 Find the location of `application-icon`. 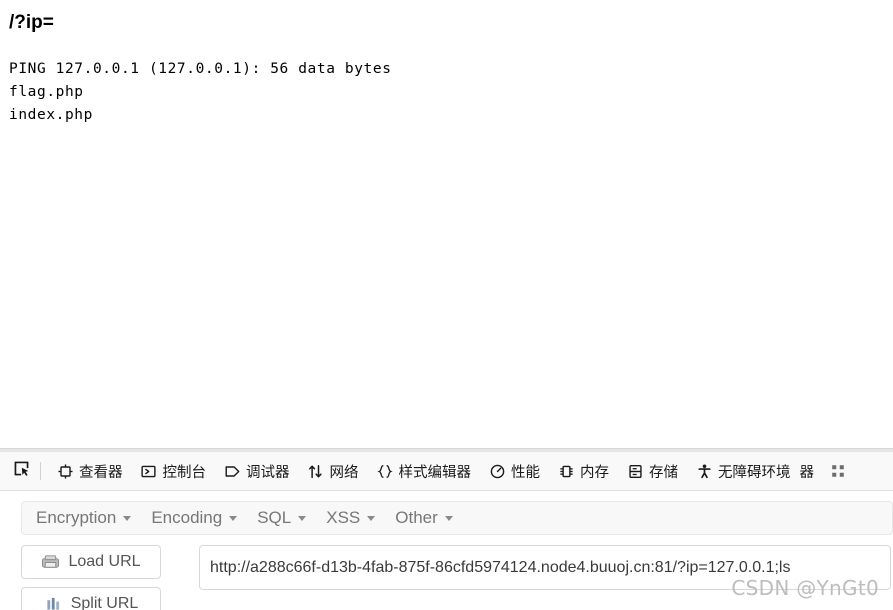

application-icon is located at coordinates (838, 471).